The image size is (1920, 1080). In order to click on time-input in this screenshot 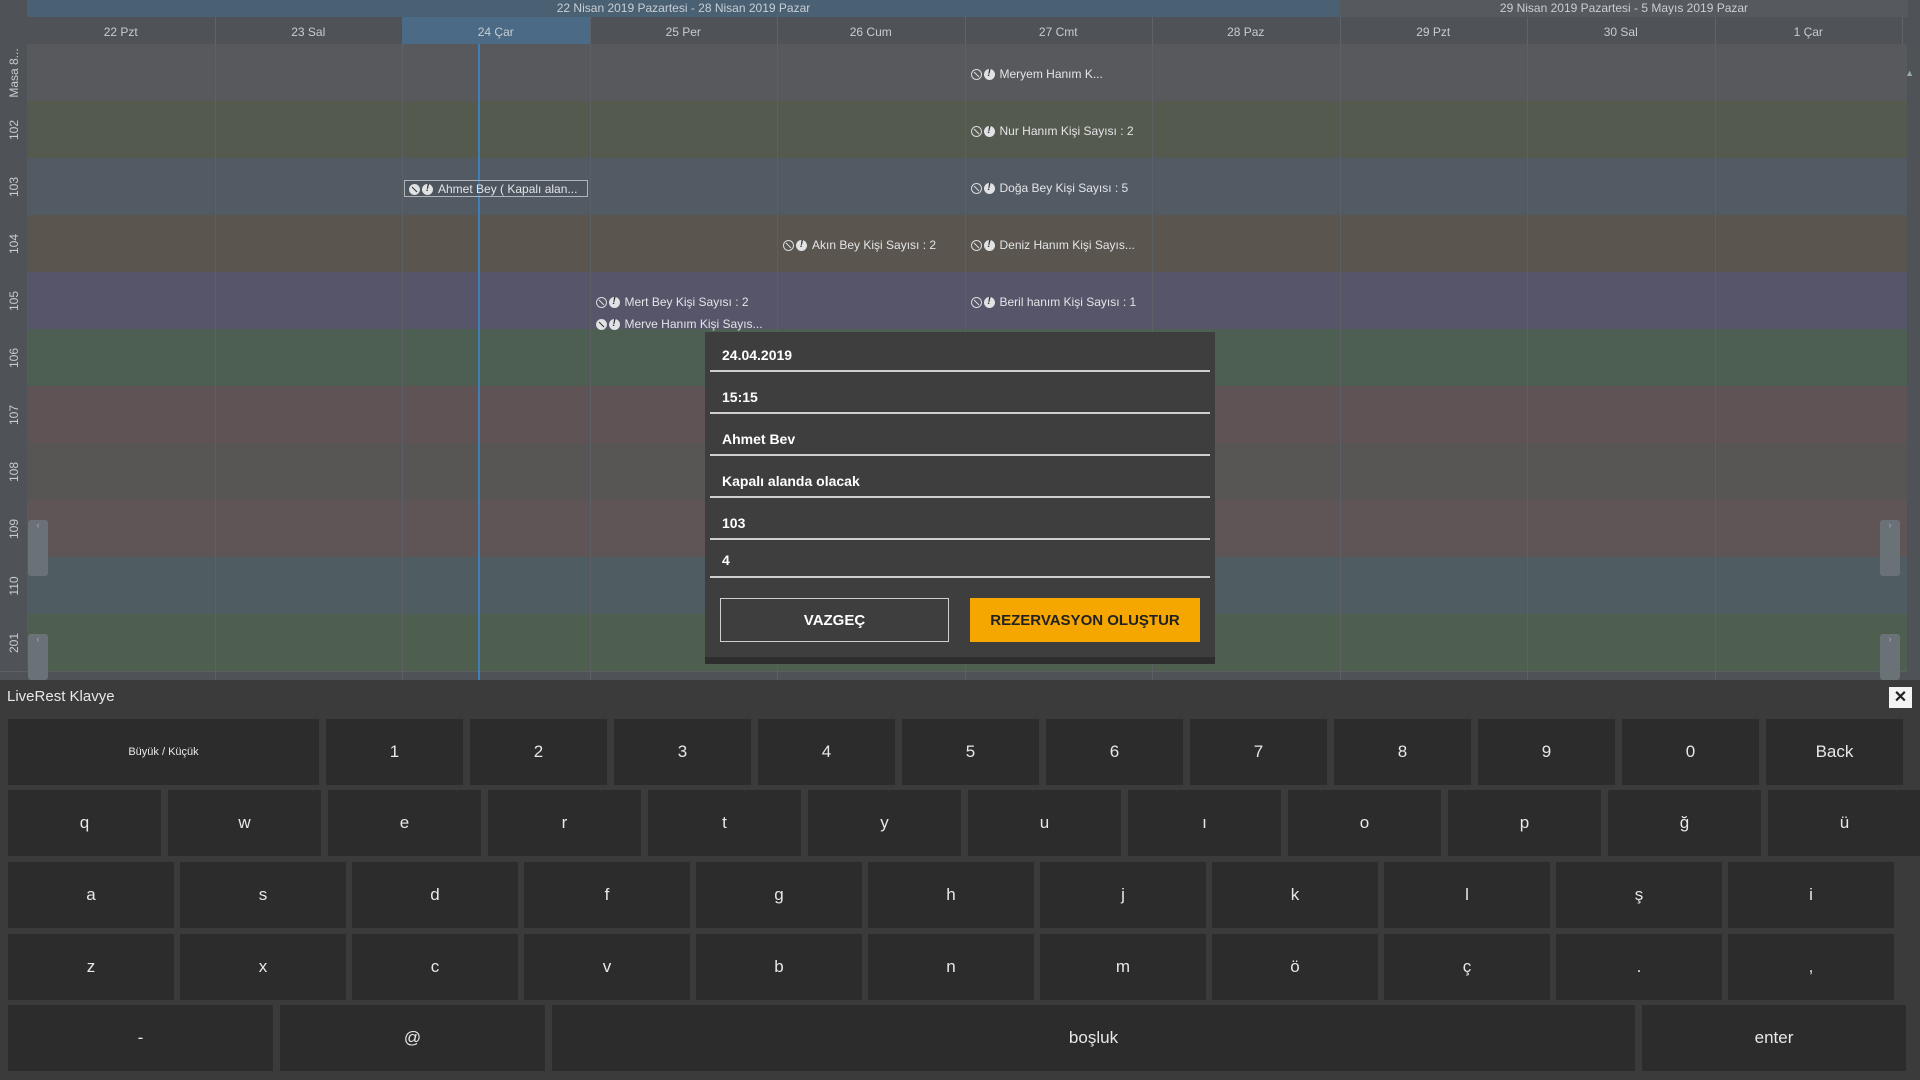, I will do `click(960, 393)`.